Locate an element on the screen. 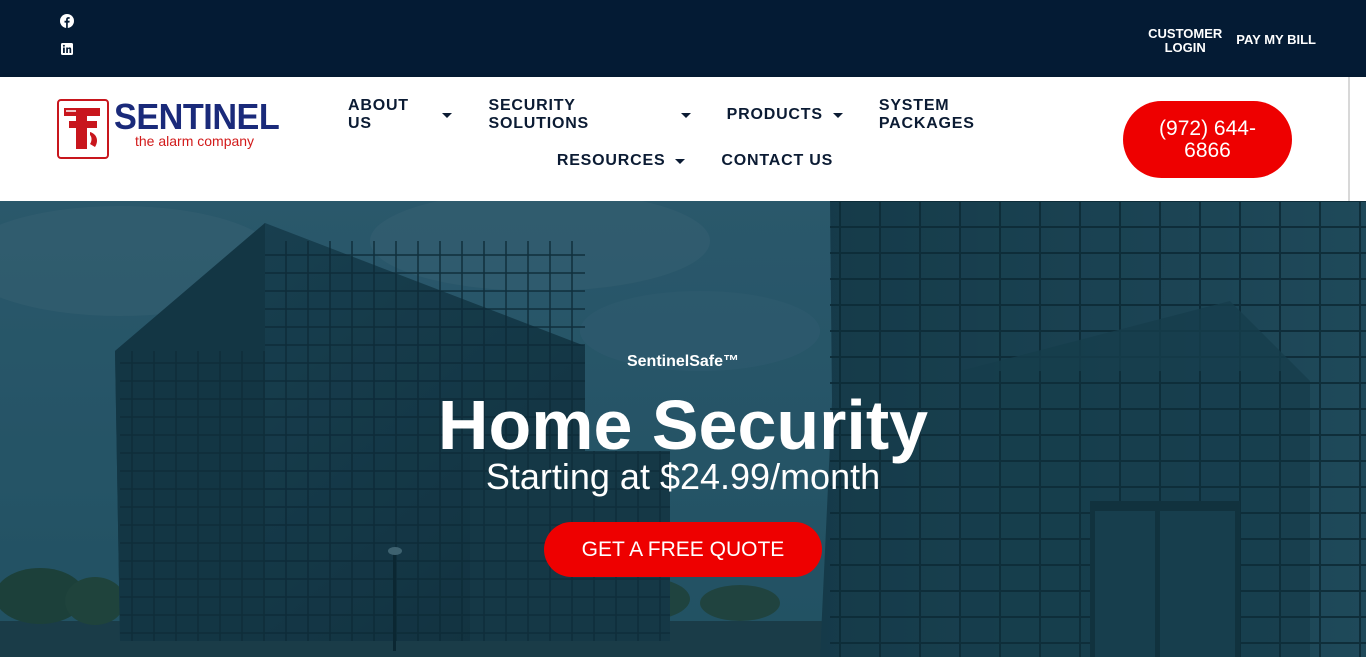  social-links is located at coordinates (67, 35).